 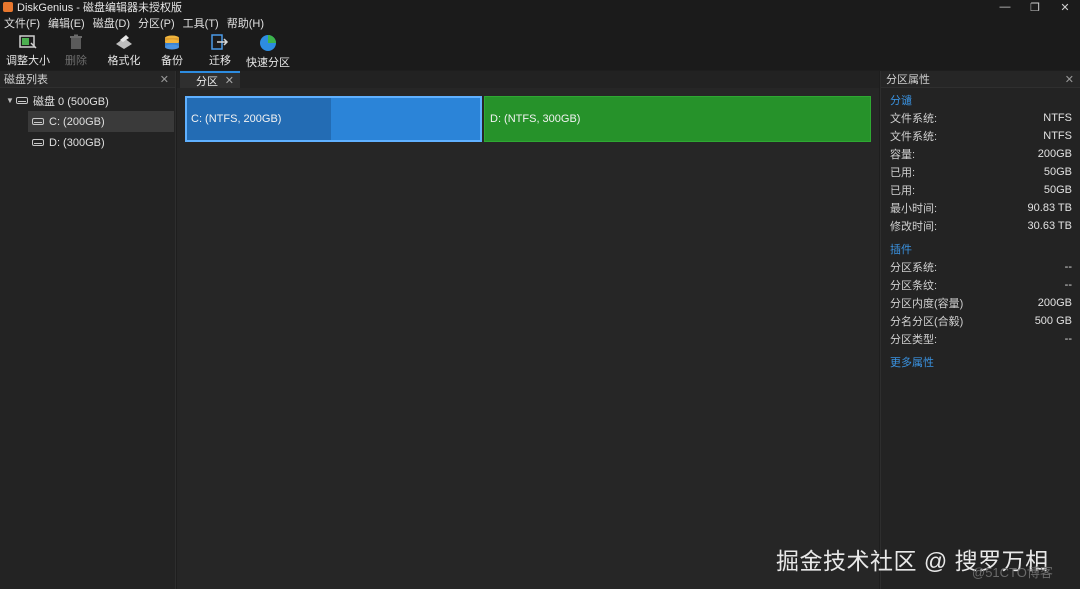 What do you see at coordinates (164, 79) in the screenshot?
I see `disk-list-close-icon: ✕` at bounding box center [164, 79].